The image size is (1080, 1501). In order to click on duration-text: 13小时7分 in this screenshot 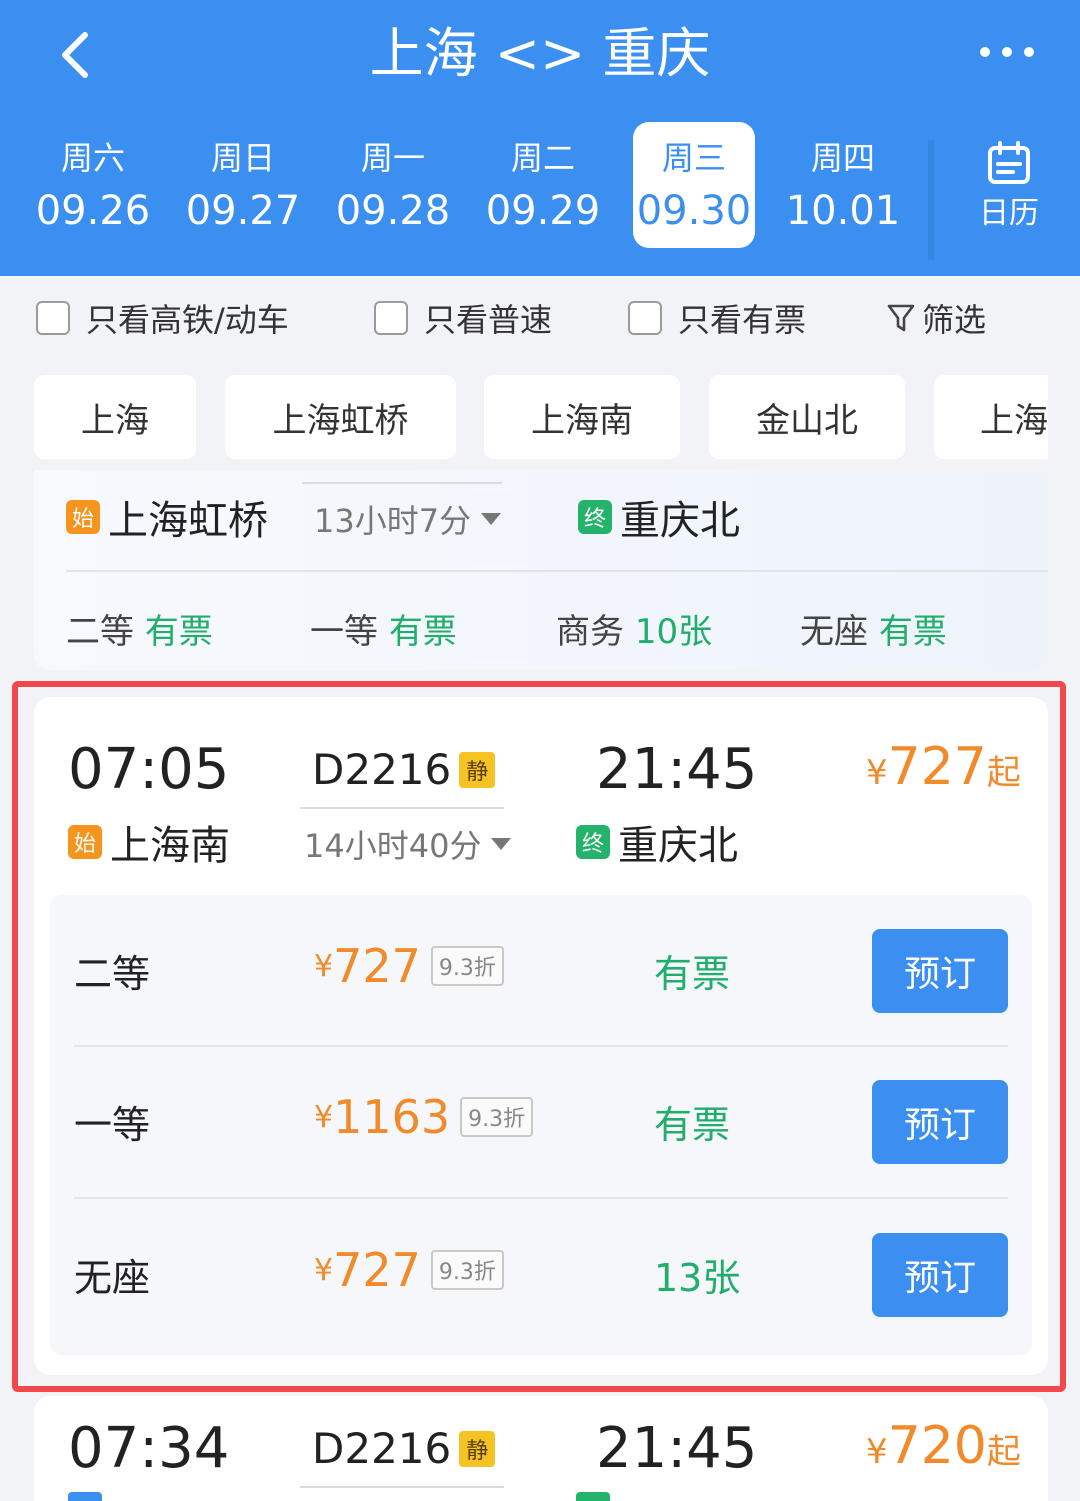, I will do `click(393, 521)`.